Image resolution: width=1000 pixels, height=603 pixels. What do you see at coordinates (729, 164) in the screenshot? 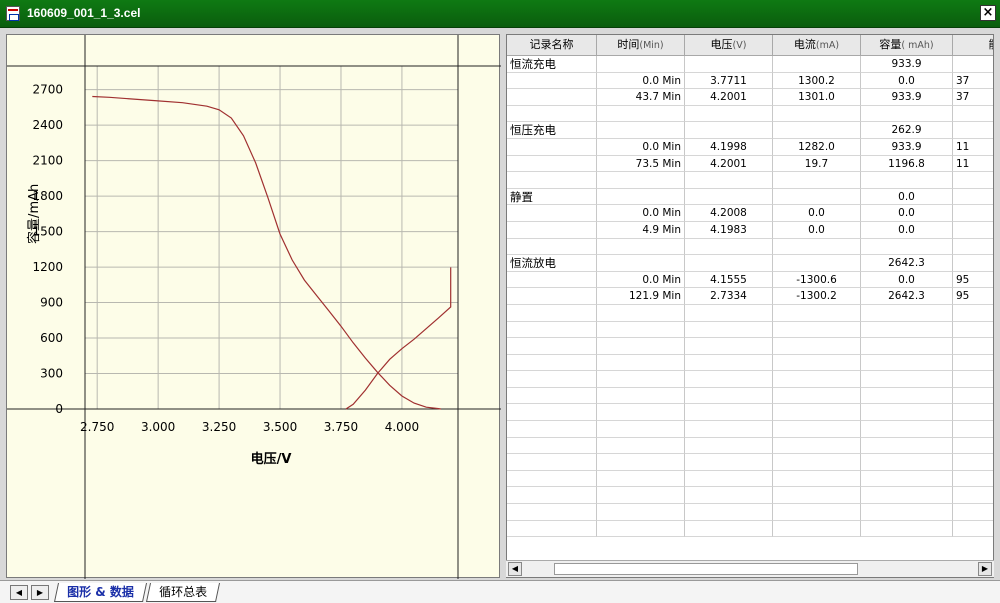
I see `table-cell: 4.2001` at bounding box center [729, 164].